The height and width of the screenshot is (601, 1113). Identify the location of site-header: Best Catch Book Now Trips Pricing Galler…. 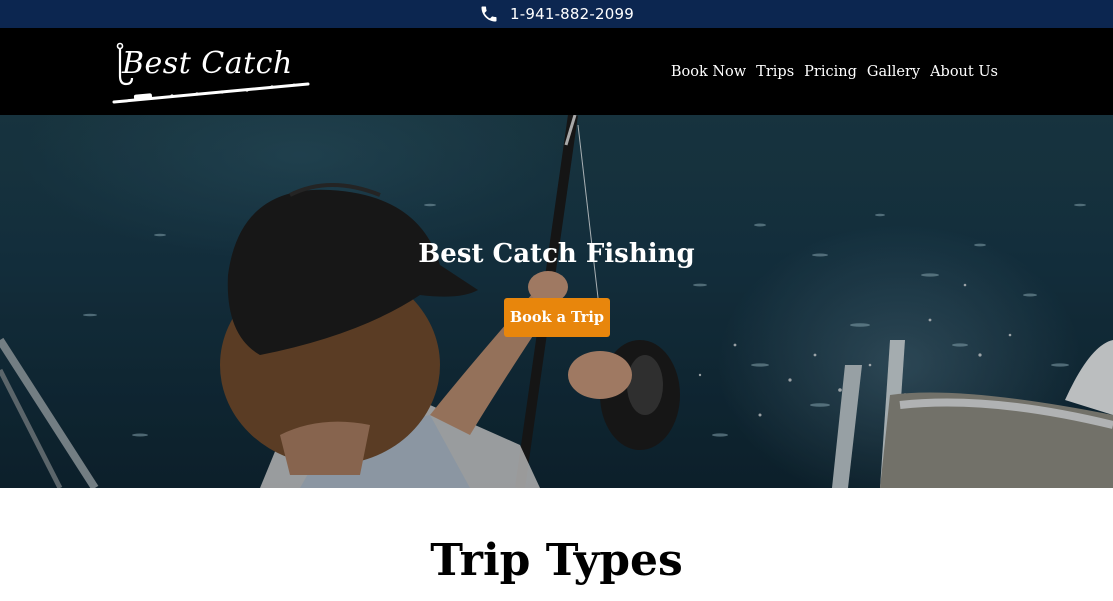
(556, 71).